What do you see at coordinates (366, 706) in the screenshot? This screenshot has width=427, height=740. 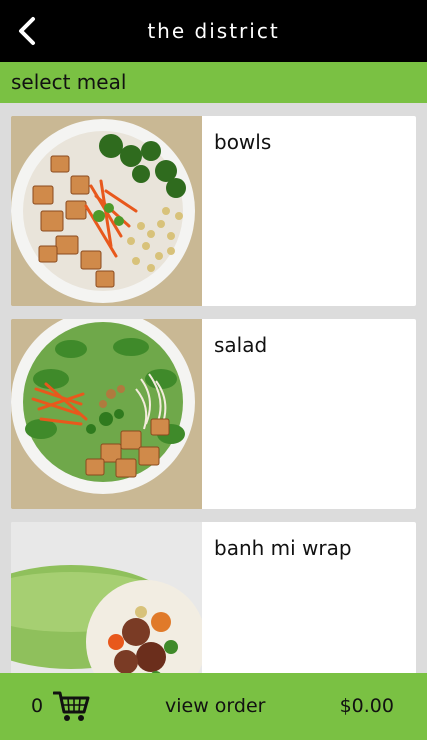 I see `order-total: $0.00` at bounding box center [366, 706].